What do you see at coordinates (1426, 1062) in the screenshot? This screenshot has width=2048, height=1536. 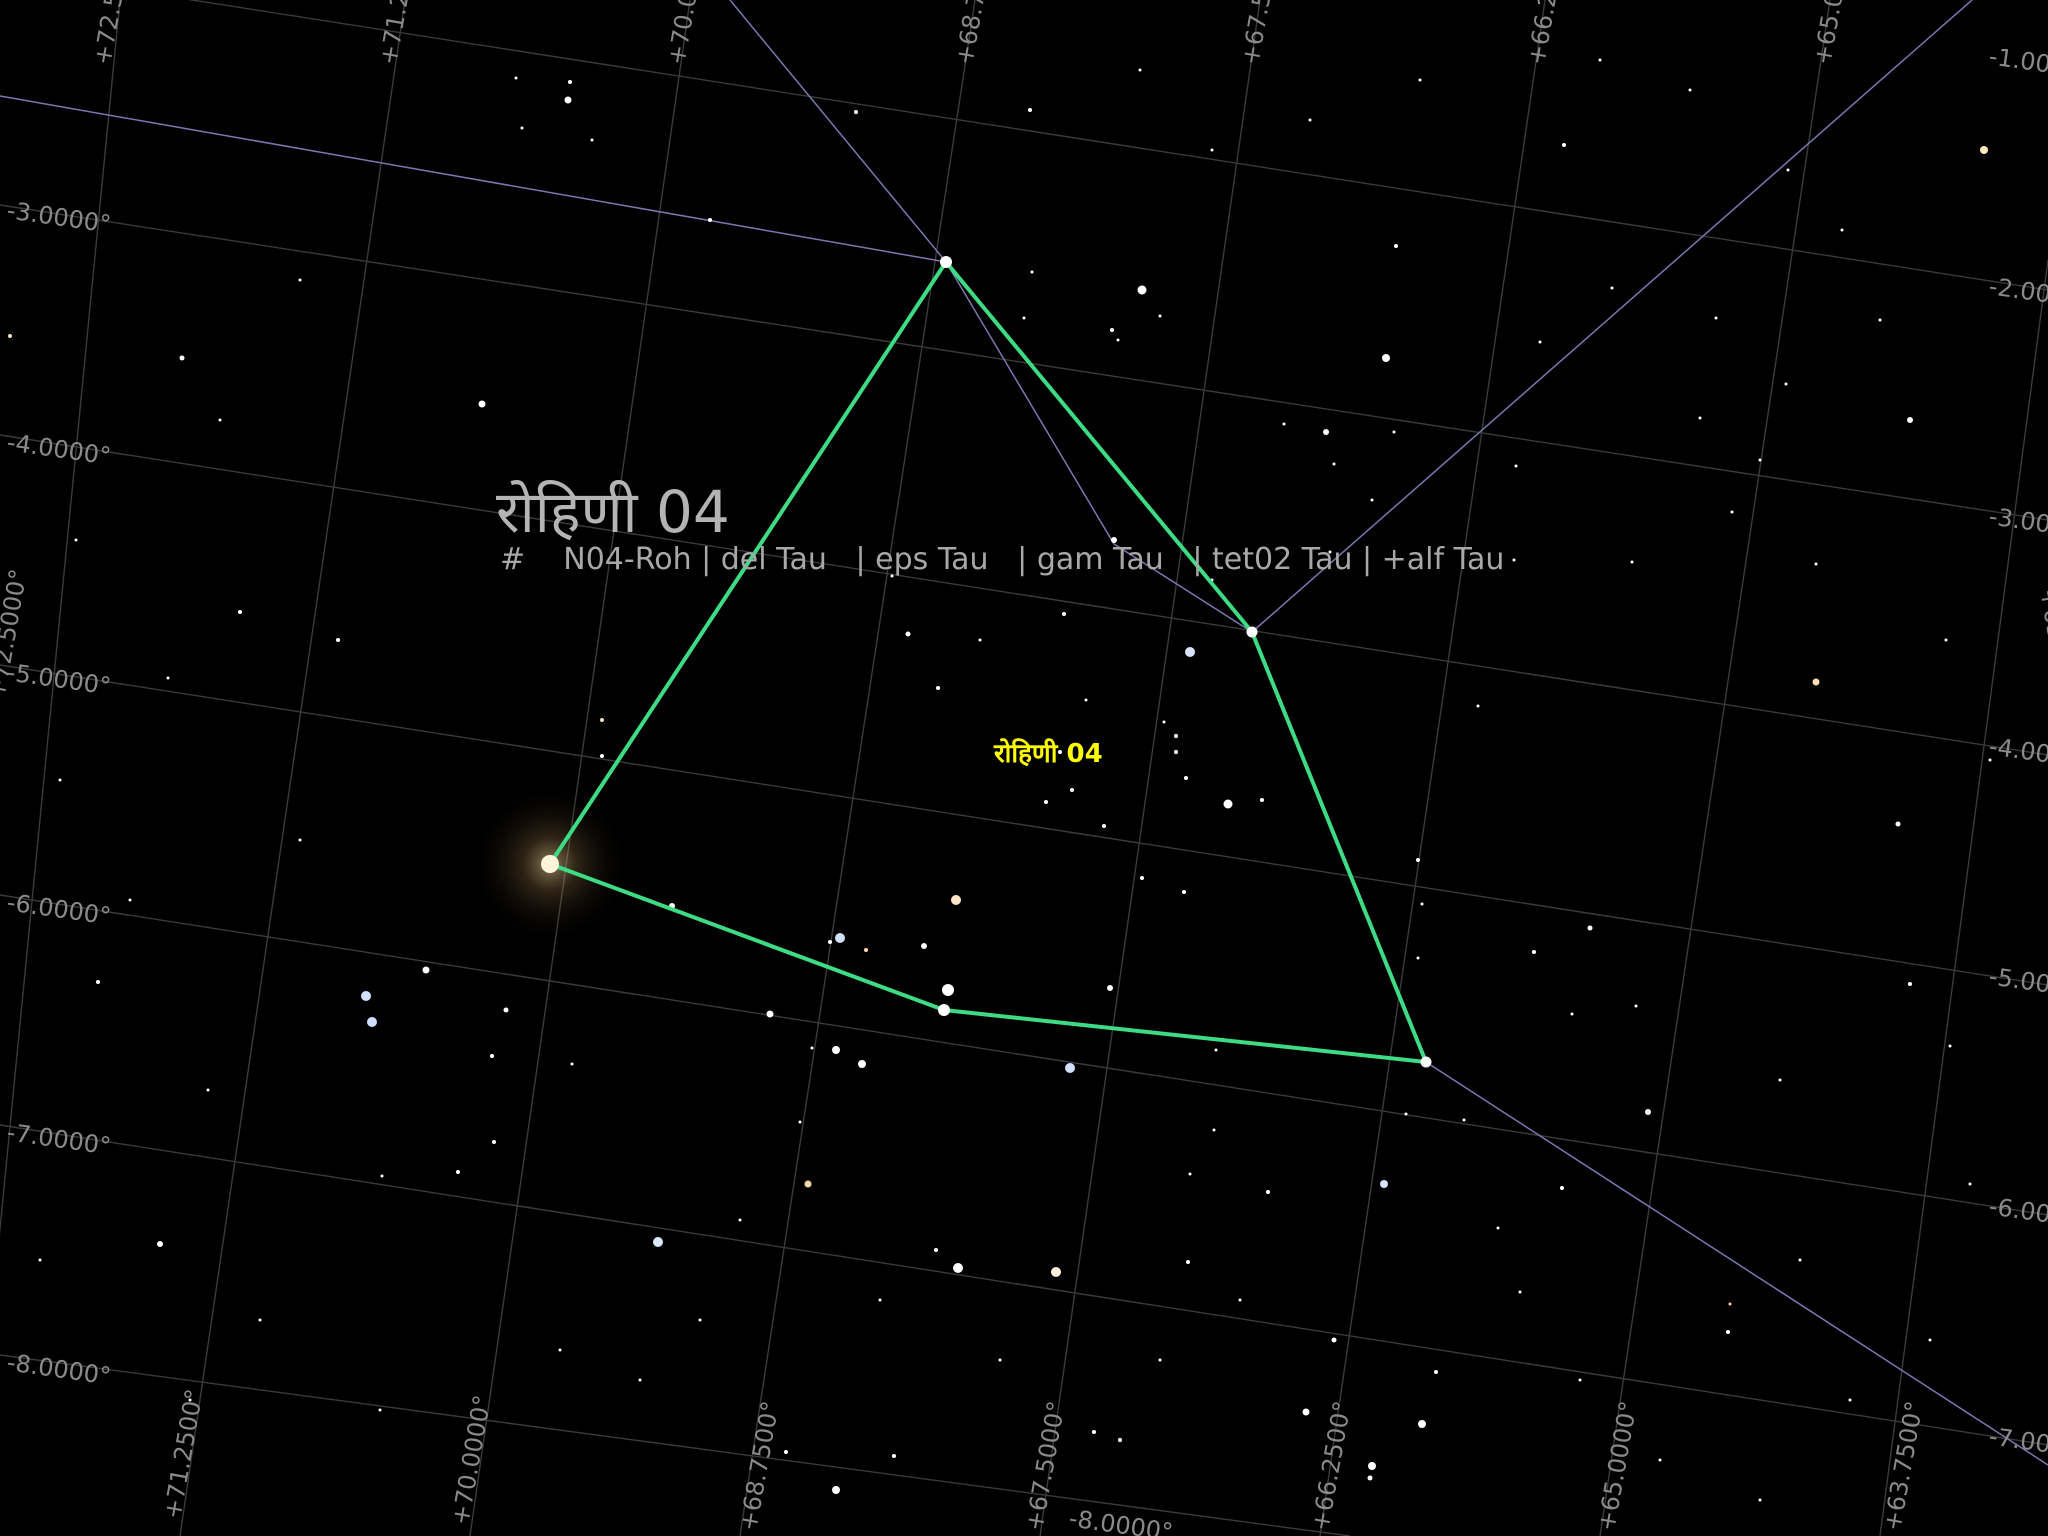 I see `star-eps-tau` at bounding box center [1426, 1062].